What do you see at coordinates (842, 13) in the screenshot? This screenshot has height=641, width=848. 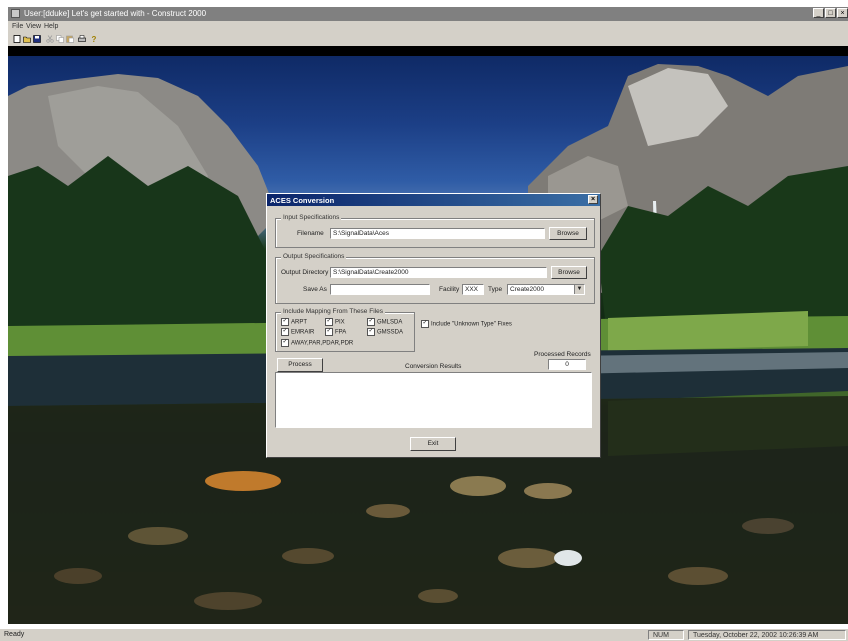 I see `close-button: ×` at bounding box center [842, 13].